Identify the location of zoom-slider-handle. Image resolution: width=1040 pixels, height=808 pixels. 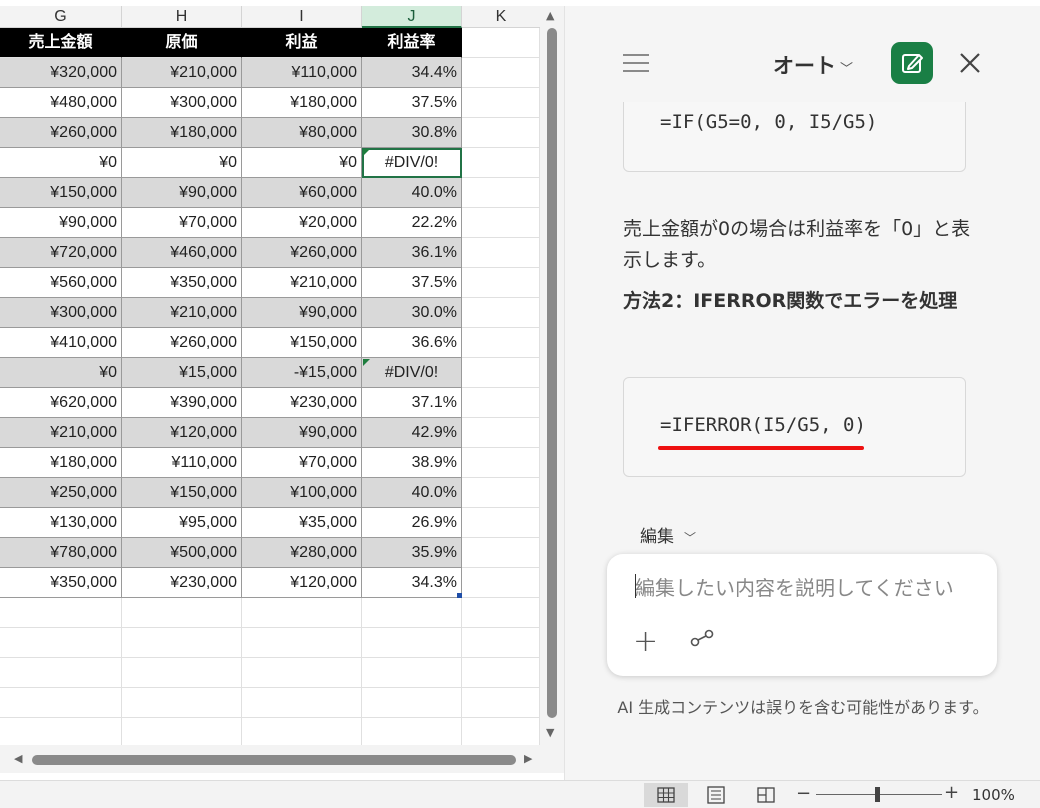
(877, 794).